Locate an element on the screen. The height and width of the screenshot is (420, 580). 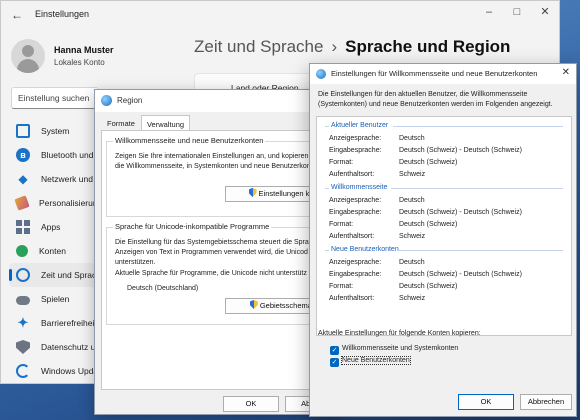
checkbox-new-user-accounts: ✓ Neue Benutzerkonten is located at coordinates (370, 361).